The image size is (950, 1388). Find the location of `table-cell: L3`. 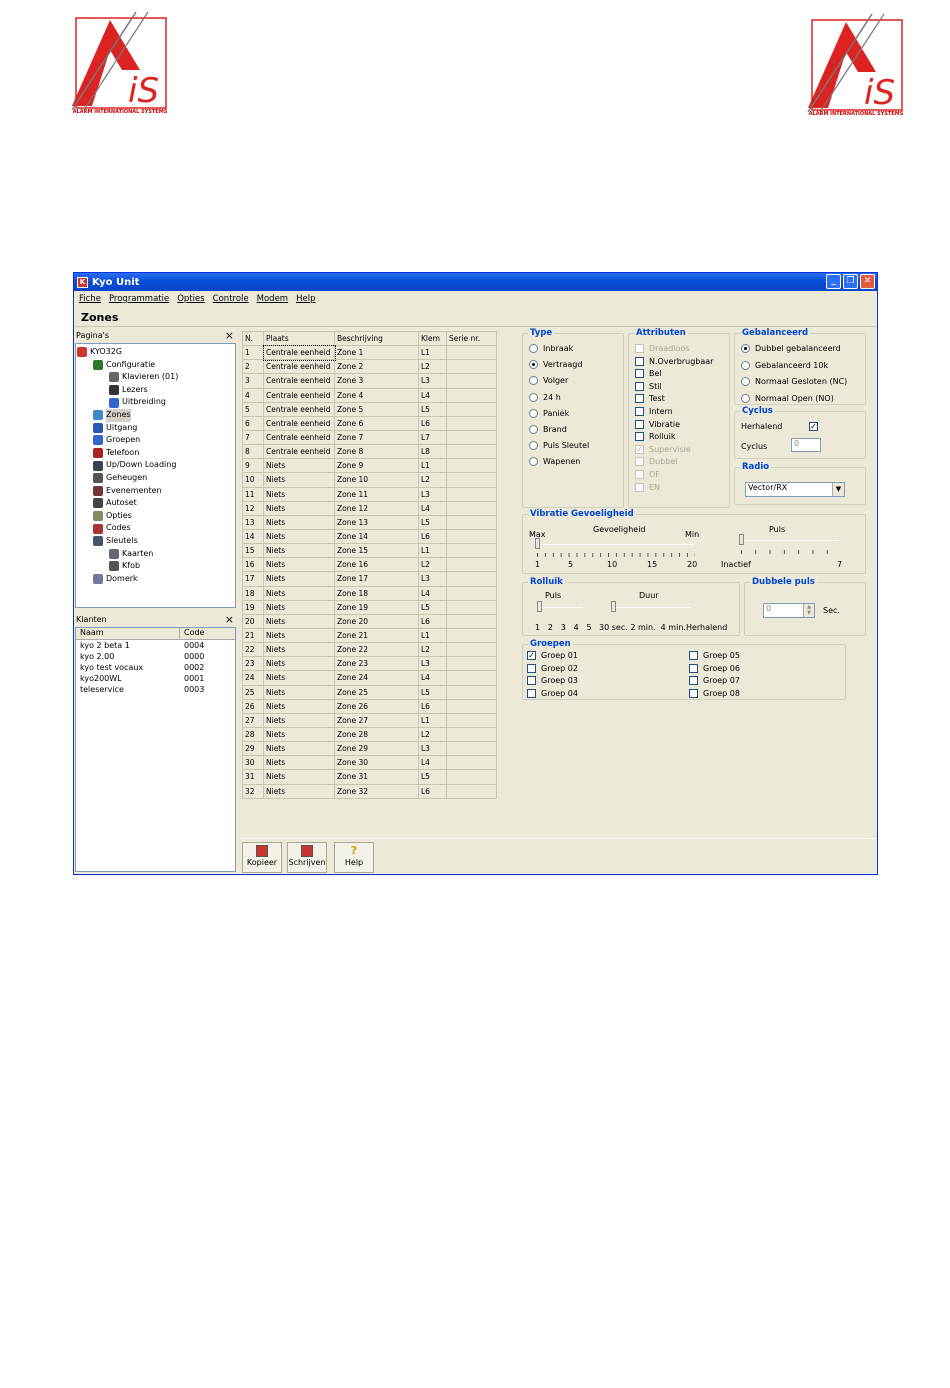

table-cell: L3 is located at coordinates (432, 381).